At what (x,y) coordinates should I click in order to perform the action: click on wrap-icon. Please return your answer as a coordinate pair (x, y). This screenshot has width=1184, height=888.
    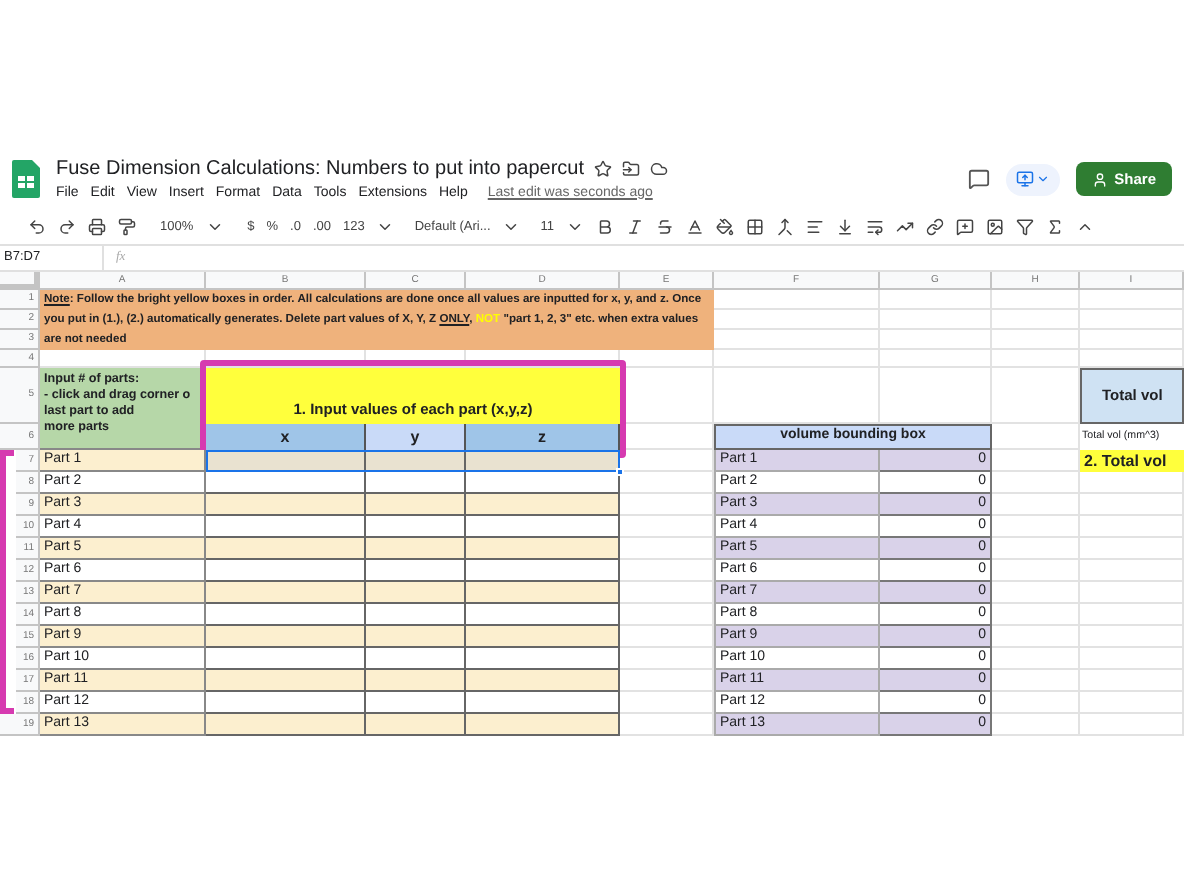
    Looking at the image, I should click on (875, 227).